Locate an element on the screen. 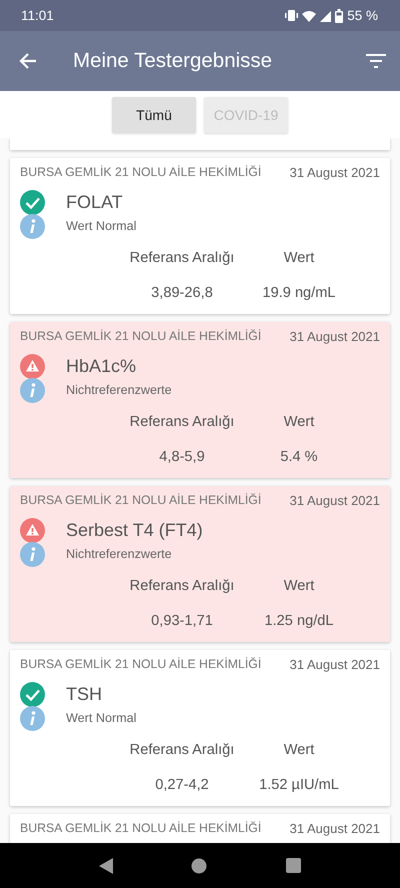  reference-range: 0,93-1,71 is located at coordinates (182, 621).